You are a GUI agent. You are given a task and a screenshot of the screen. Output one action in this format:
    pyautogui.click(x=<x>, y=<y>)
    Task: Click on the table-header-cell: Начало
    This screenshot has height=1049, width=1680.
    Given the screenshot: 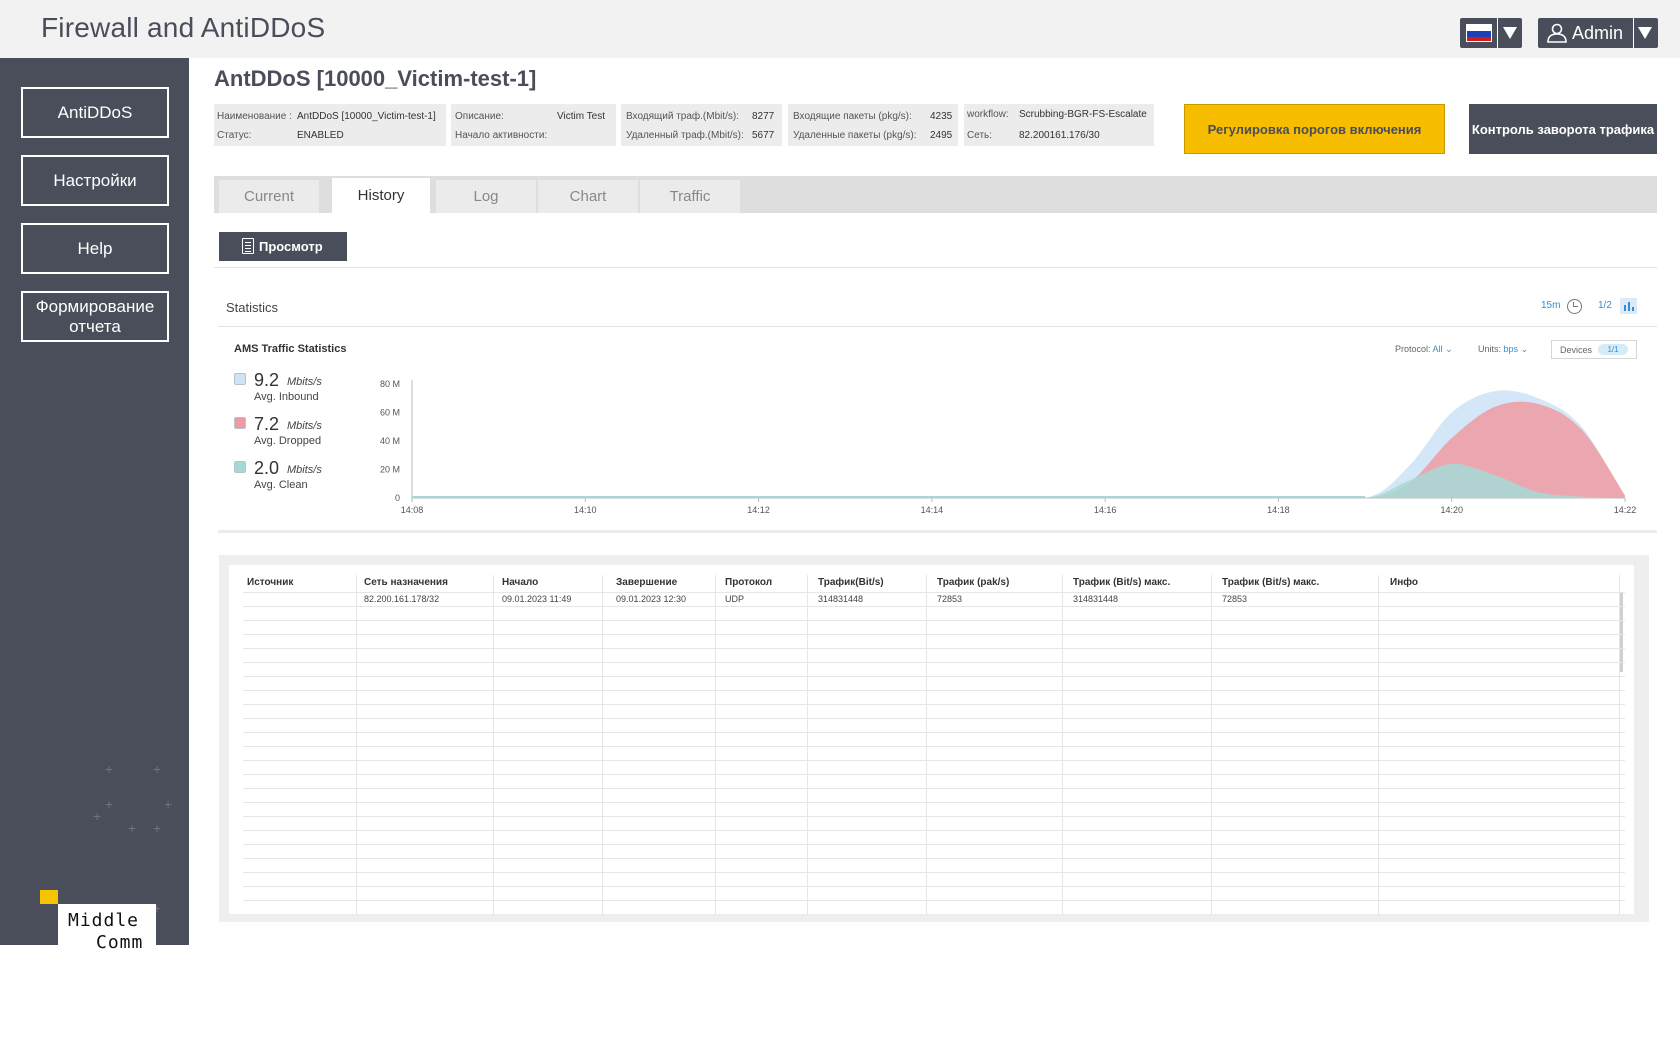 What is the action you would take?
    pyautogui.click(x=520, y=582)
    